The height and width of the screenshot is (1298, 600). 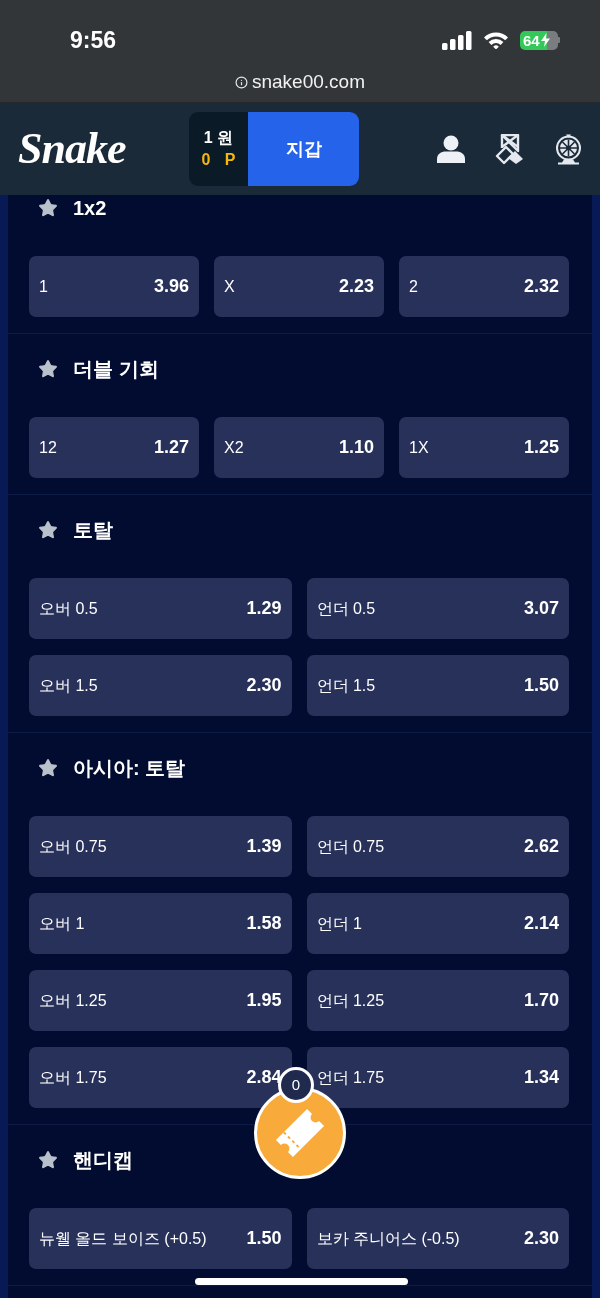 What do you see at coordinates (160, 685) in the screenshot?
I see `odds-button: 오버 1.5 2.30` at bounding box center [160, 685].